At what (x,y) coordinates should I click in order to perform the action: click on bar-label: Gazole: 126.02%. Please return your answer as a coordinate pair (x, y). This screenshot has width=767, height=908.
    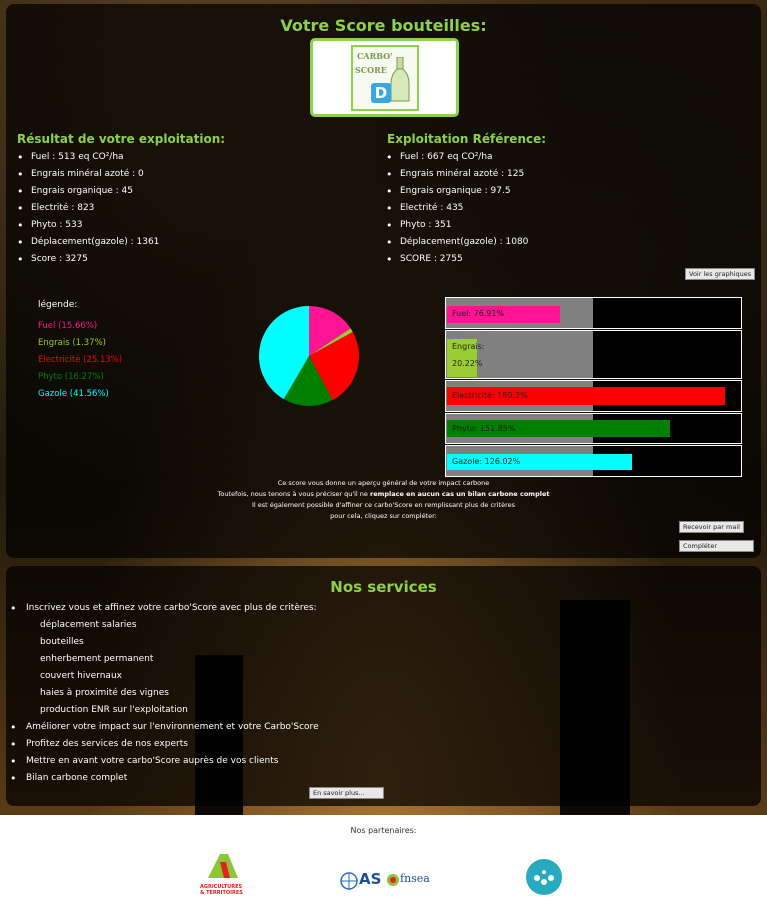
    Looking at the image, I should click on (486, 461).